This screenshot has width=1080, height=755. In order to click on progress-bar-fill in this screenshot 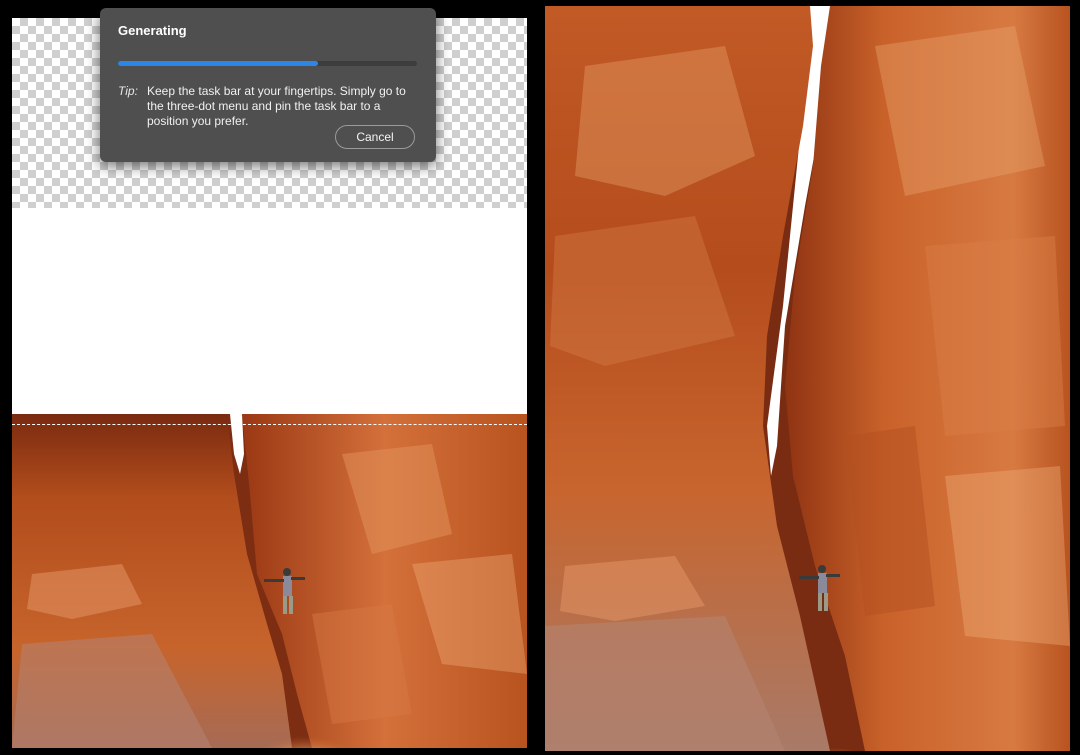, I will do `click(218, 63)`.